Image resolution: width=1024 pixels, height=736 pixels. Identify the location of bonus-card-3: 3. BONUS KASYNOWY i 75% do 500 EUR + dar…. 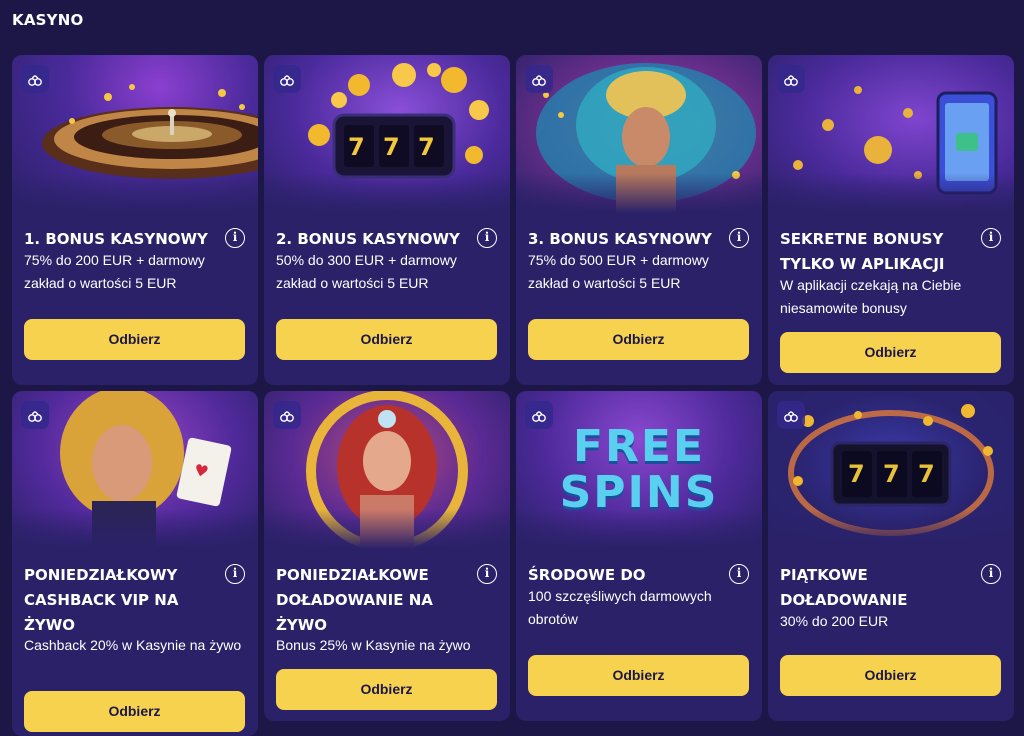
(639, 220).